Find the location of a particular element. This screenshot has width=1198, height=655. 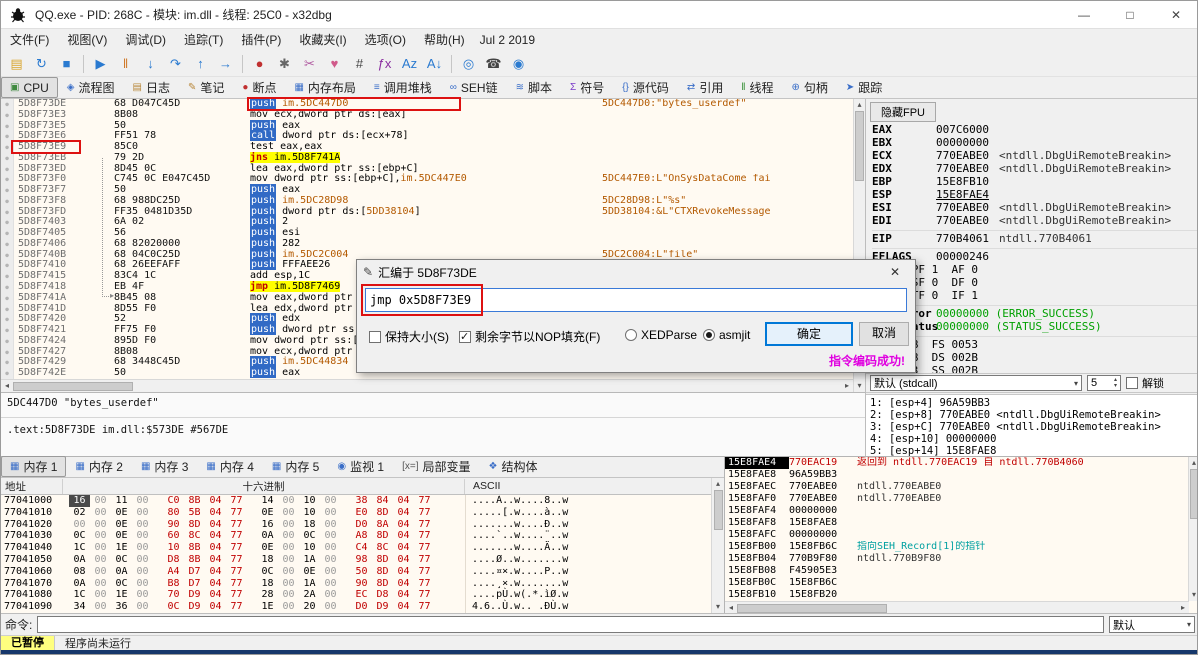

scroll-left-icon: ◂ is located at coordinates (7, 386).